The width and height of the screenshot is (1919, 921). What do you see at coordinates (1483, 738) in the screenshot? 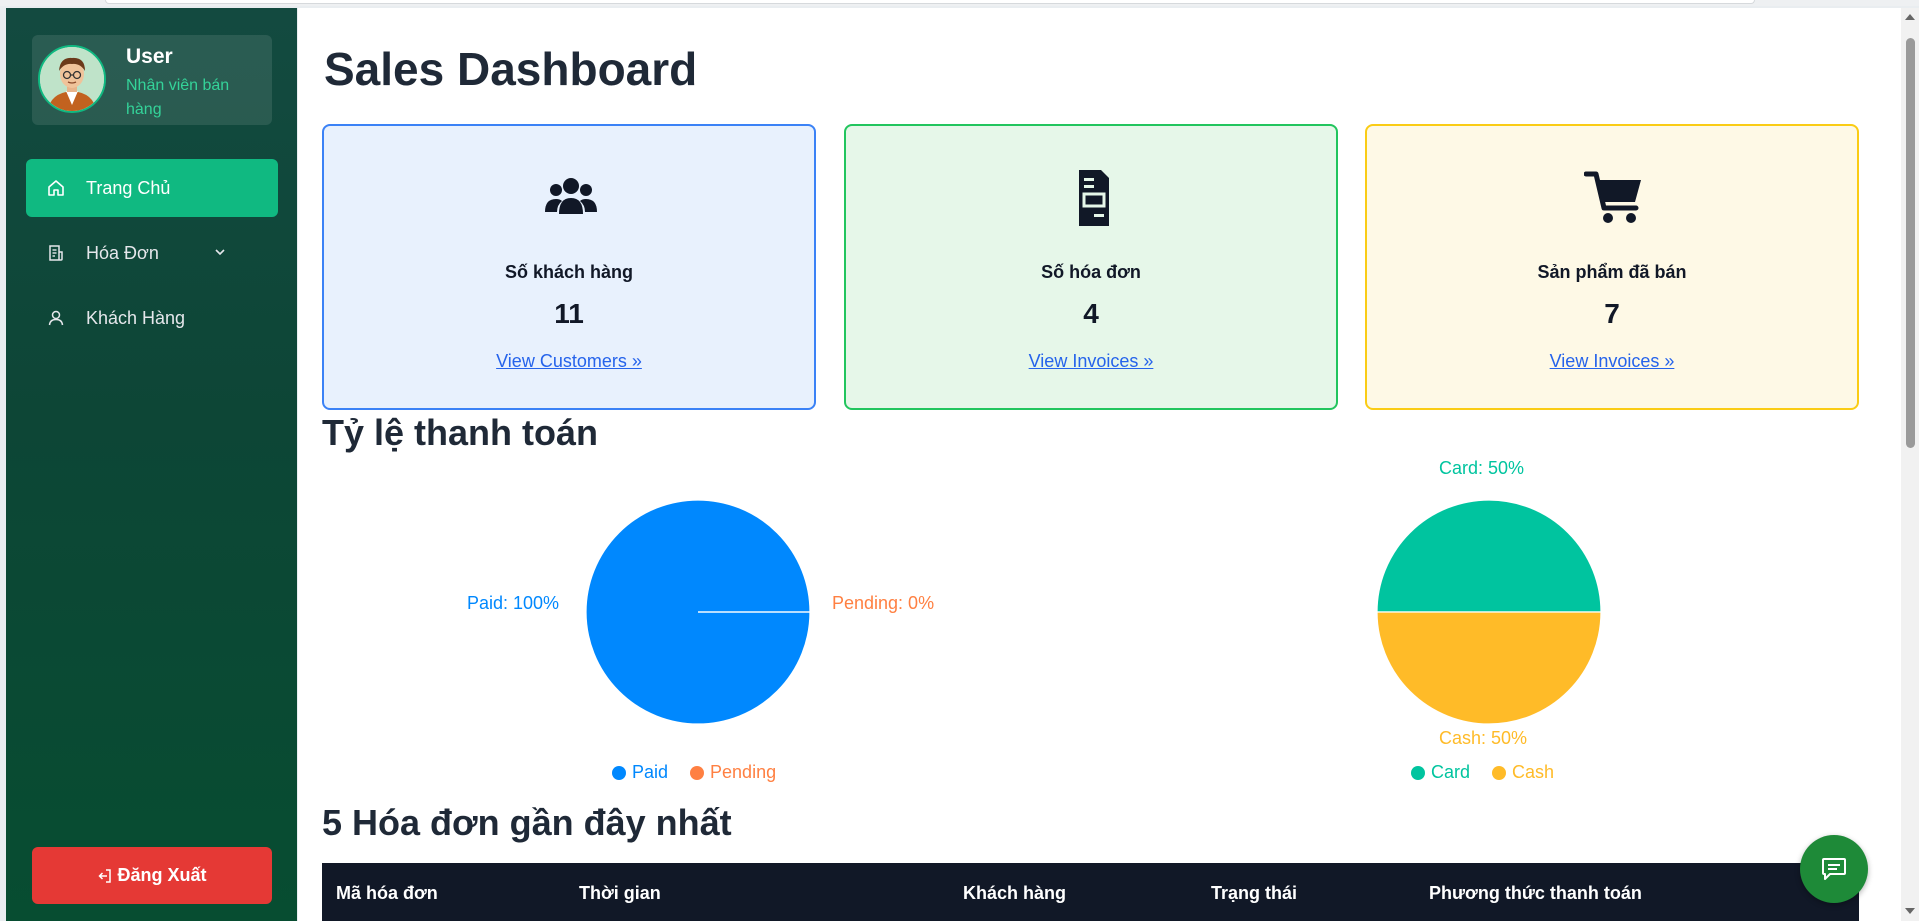
I see `pie-label-cash: Cash: 50%` at bounding box center [1483, 738].